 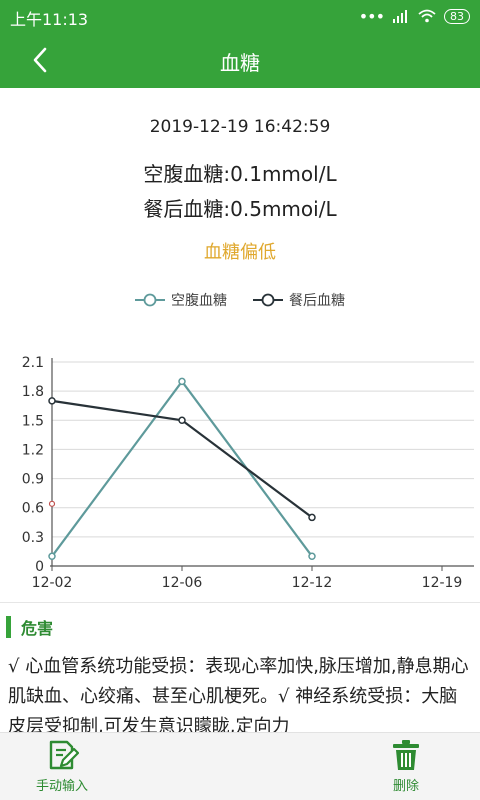 I want to click on app-bar: 血糖, so click(x=240, y=60).